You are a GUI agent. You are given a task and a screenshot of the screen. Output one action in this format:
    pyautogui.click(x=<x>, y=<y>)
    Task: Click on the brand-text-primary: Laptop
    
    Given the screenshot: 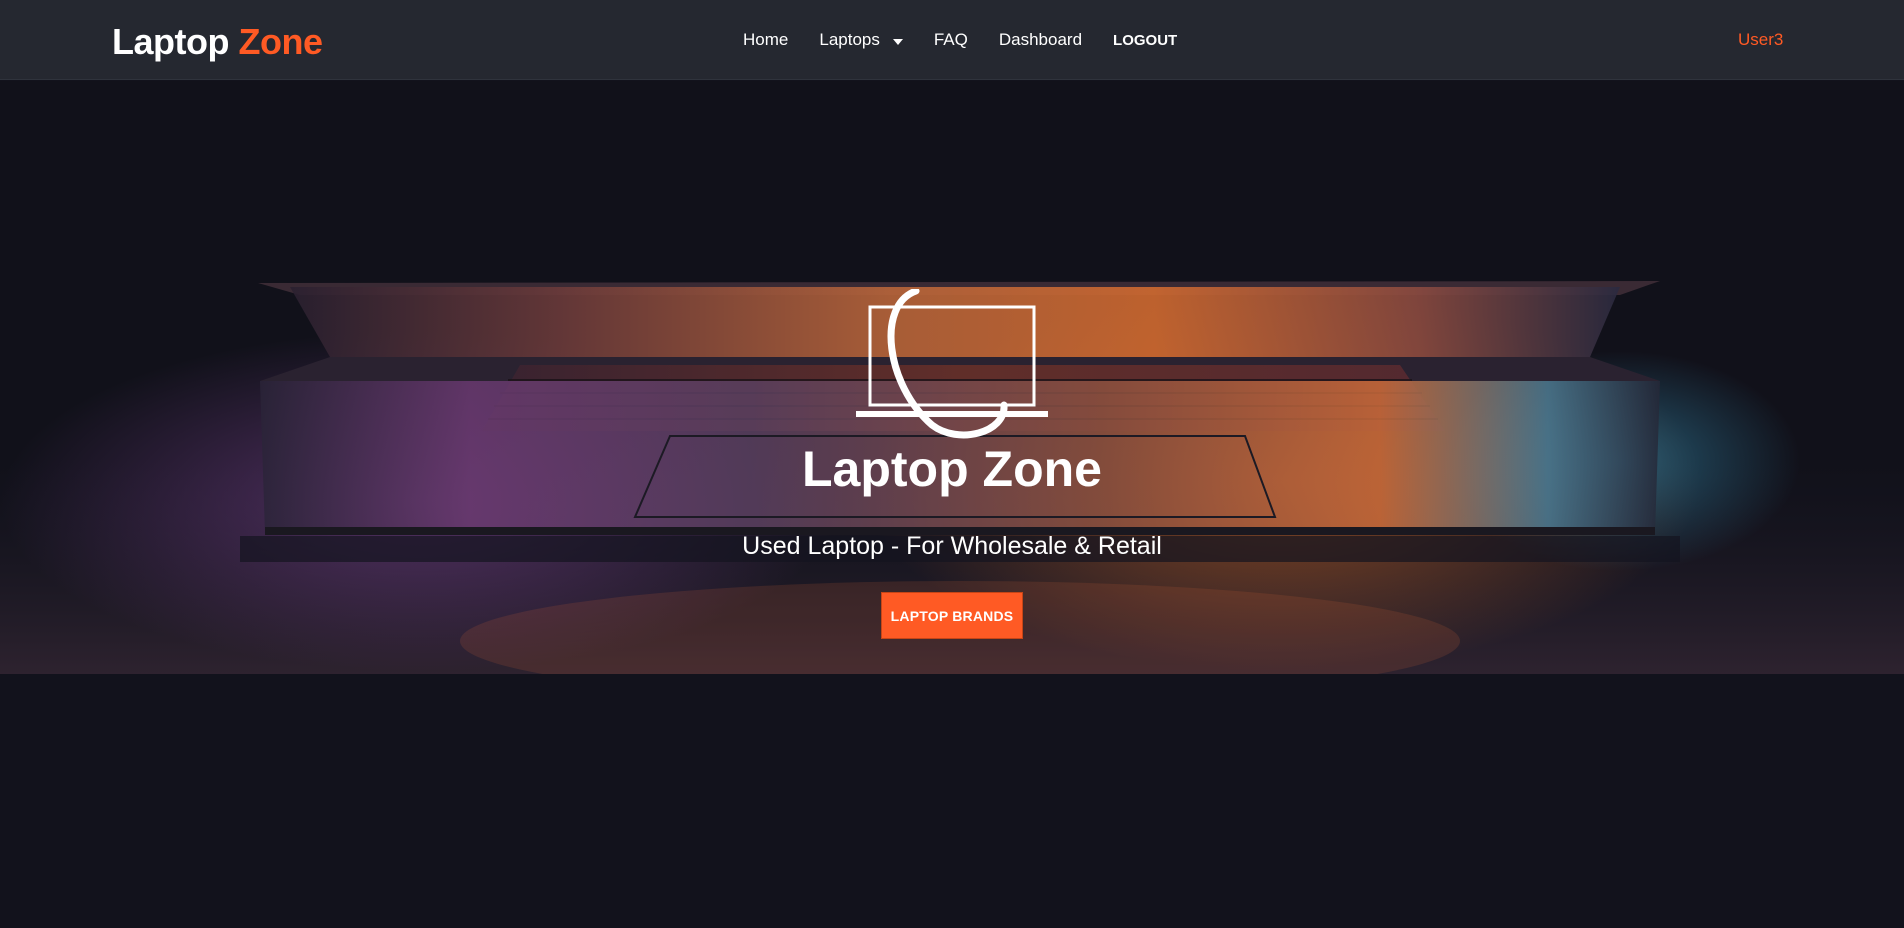 What is the action you would take?
    pyautogui.click(x=170, y=41)
    